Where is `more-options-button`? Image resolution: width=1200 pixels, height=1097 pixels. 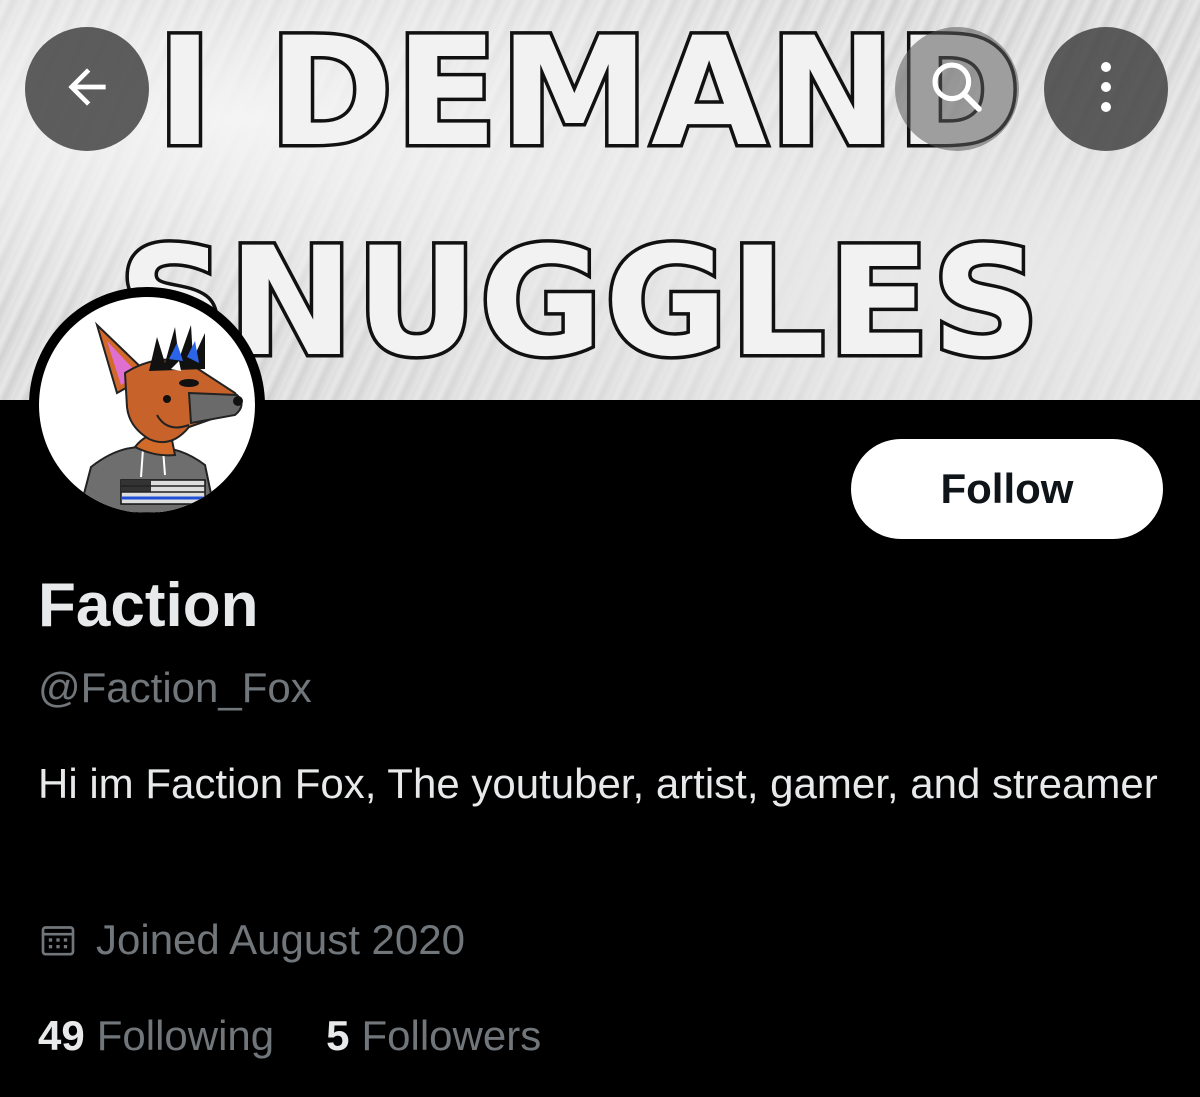
more-options-button is located at coordinates (1106, 89).